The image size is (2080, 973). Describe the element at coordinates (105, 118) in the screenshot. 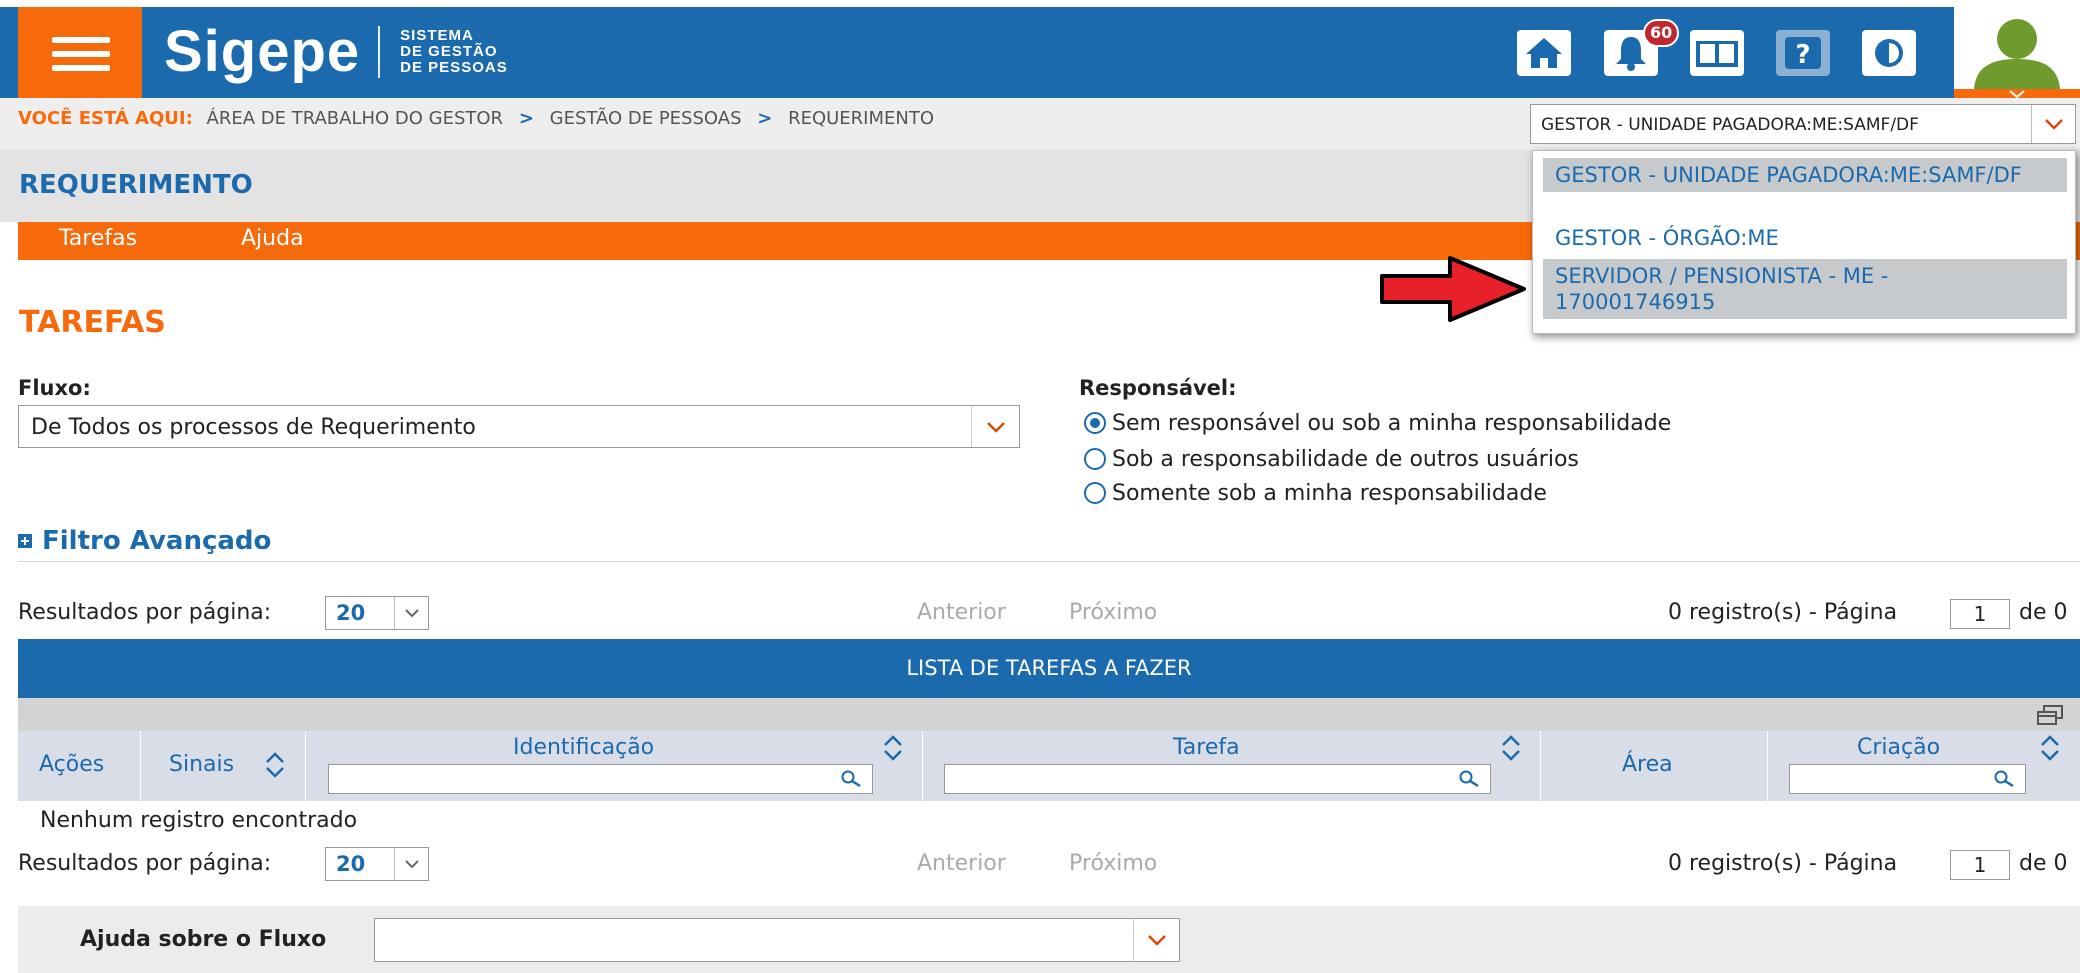

I see `breadcrumb-prefix: VOCÊ ESTÁ AQUI:` at that location.